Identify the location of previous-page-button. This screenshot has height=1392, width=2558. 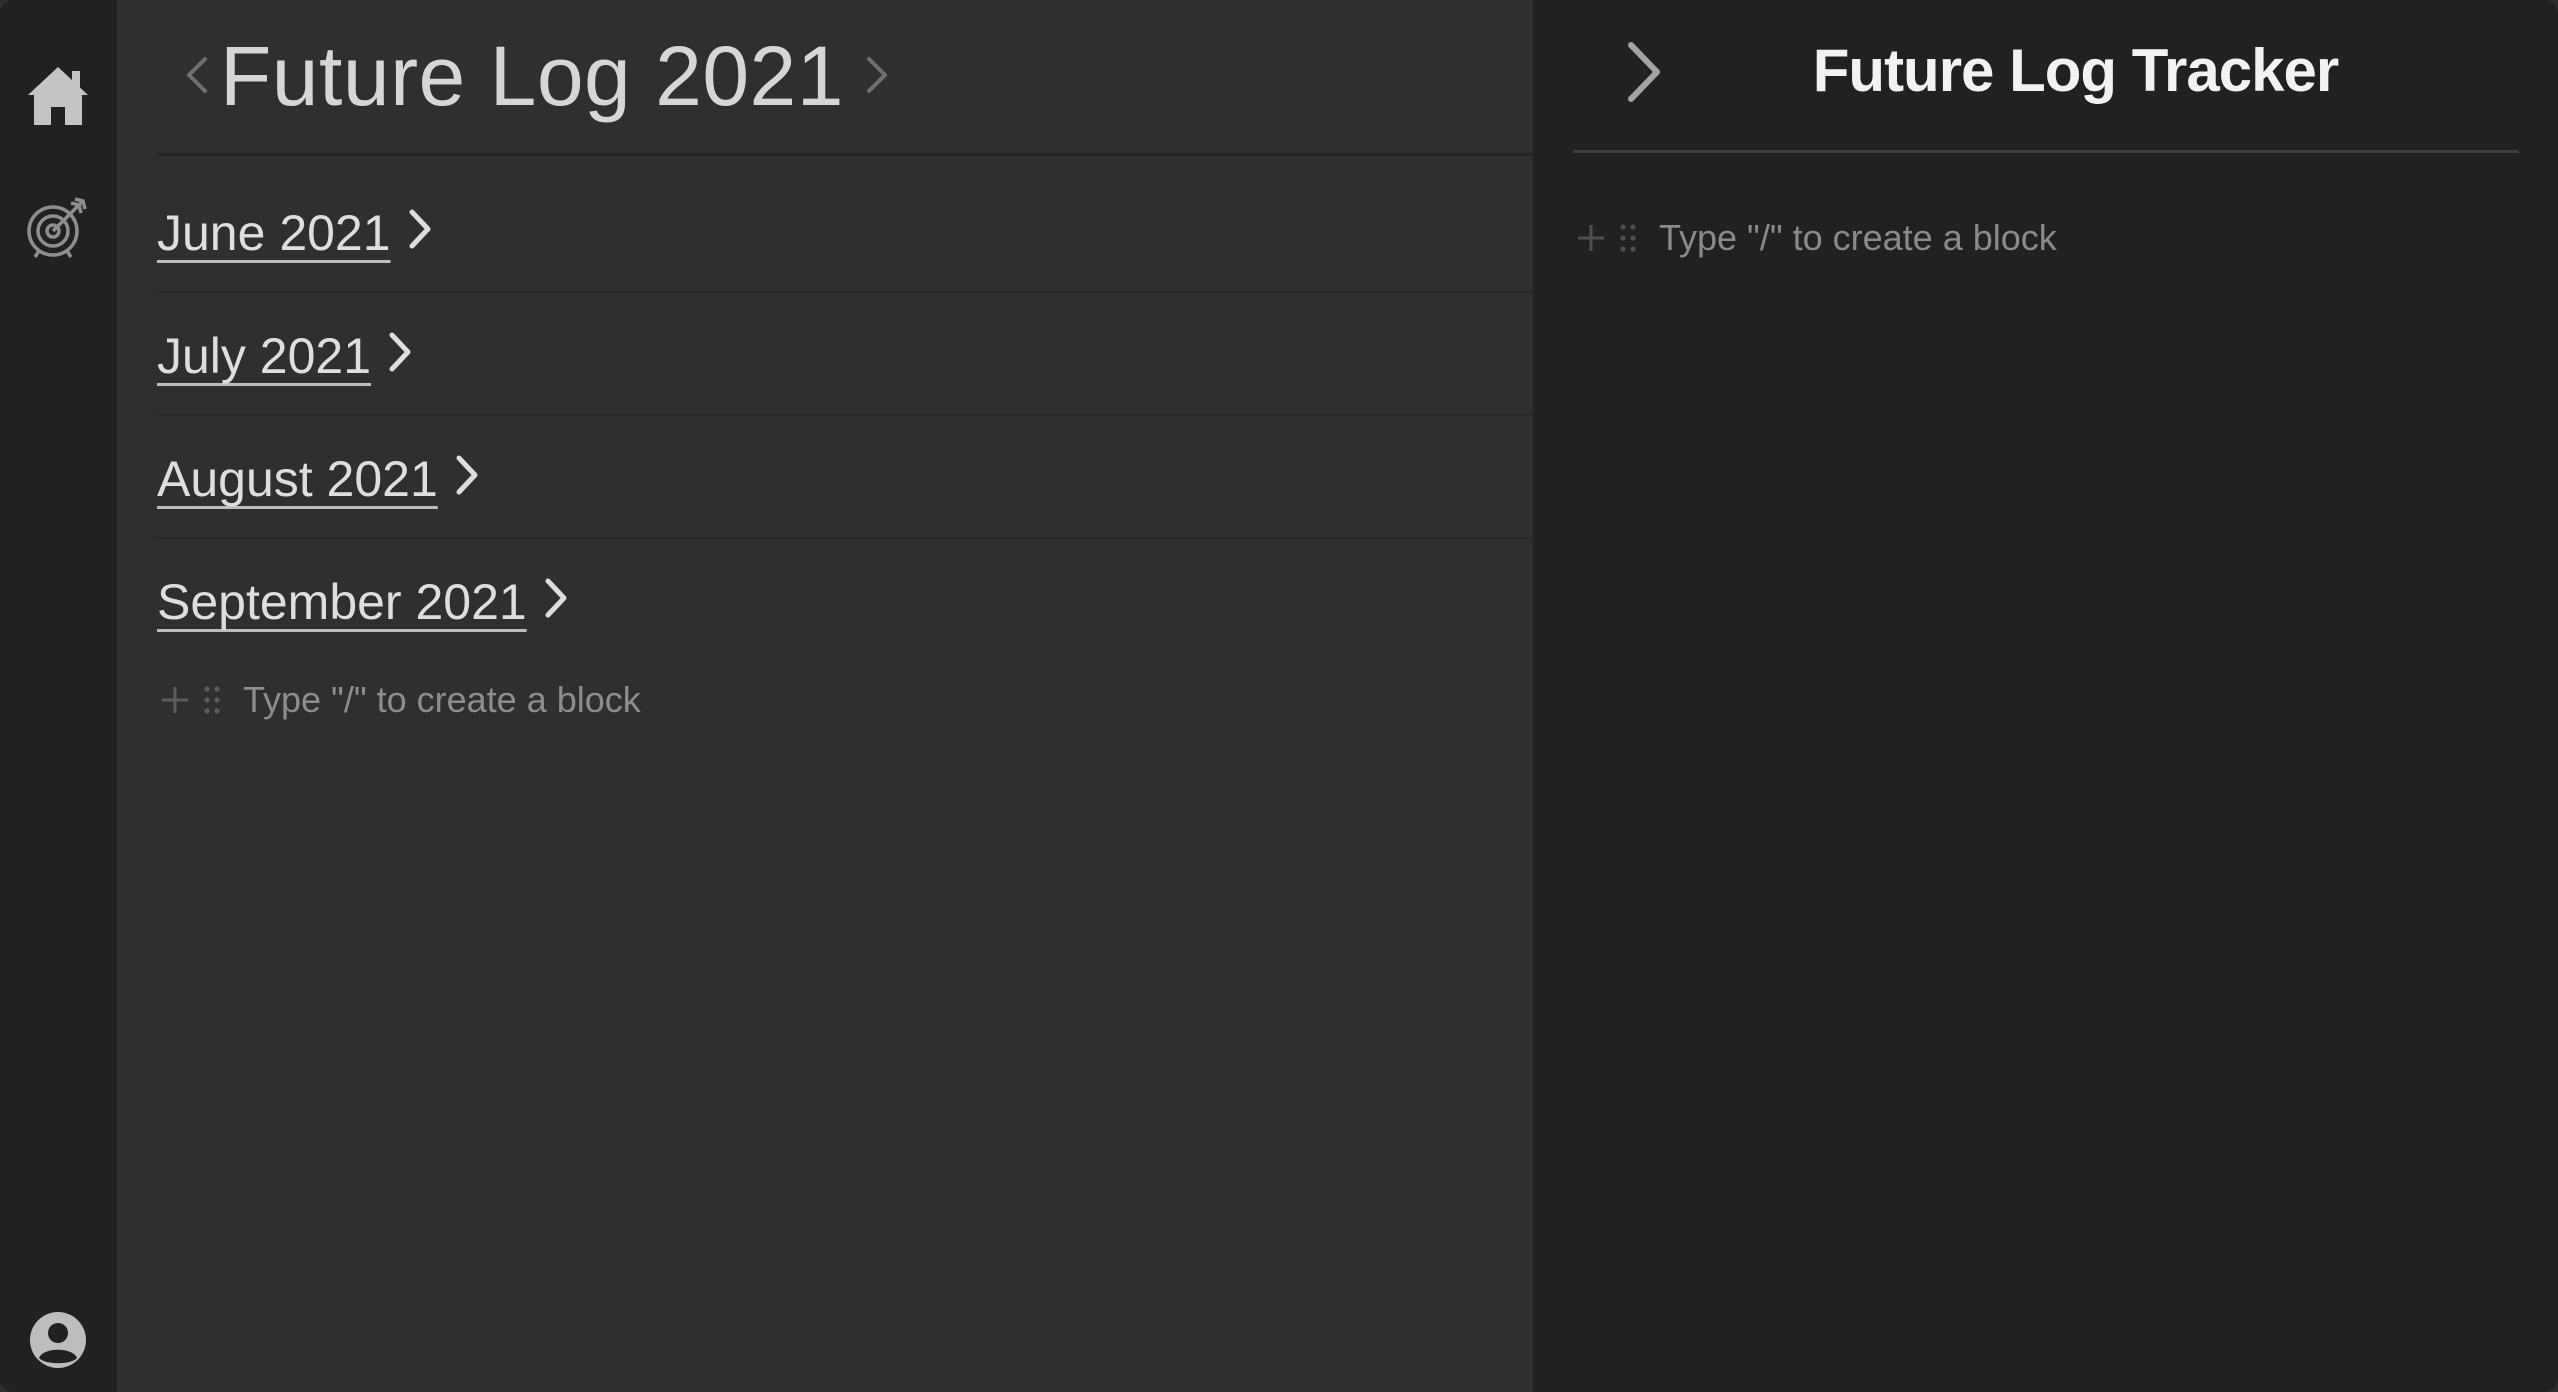
(197, 77).